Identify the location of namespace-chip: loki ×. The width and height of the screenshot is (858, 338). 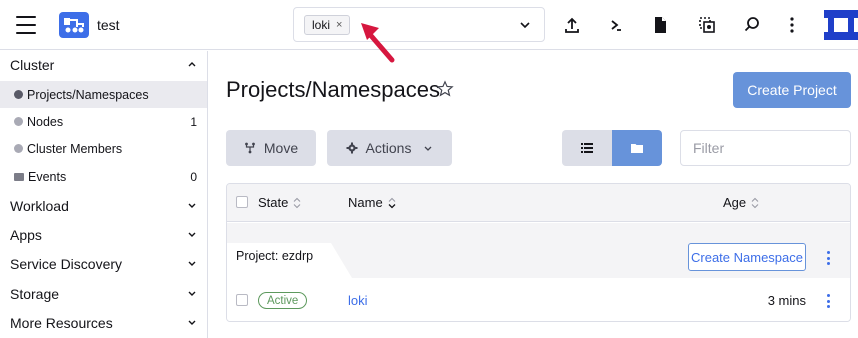
(327, 25).